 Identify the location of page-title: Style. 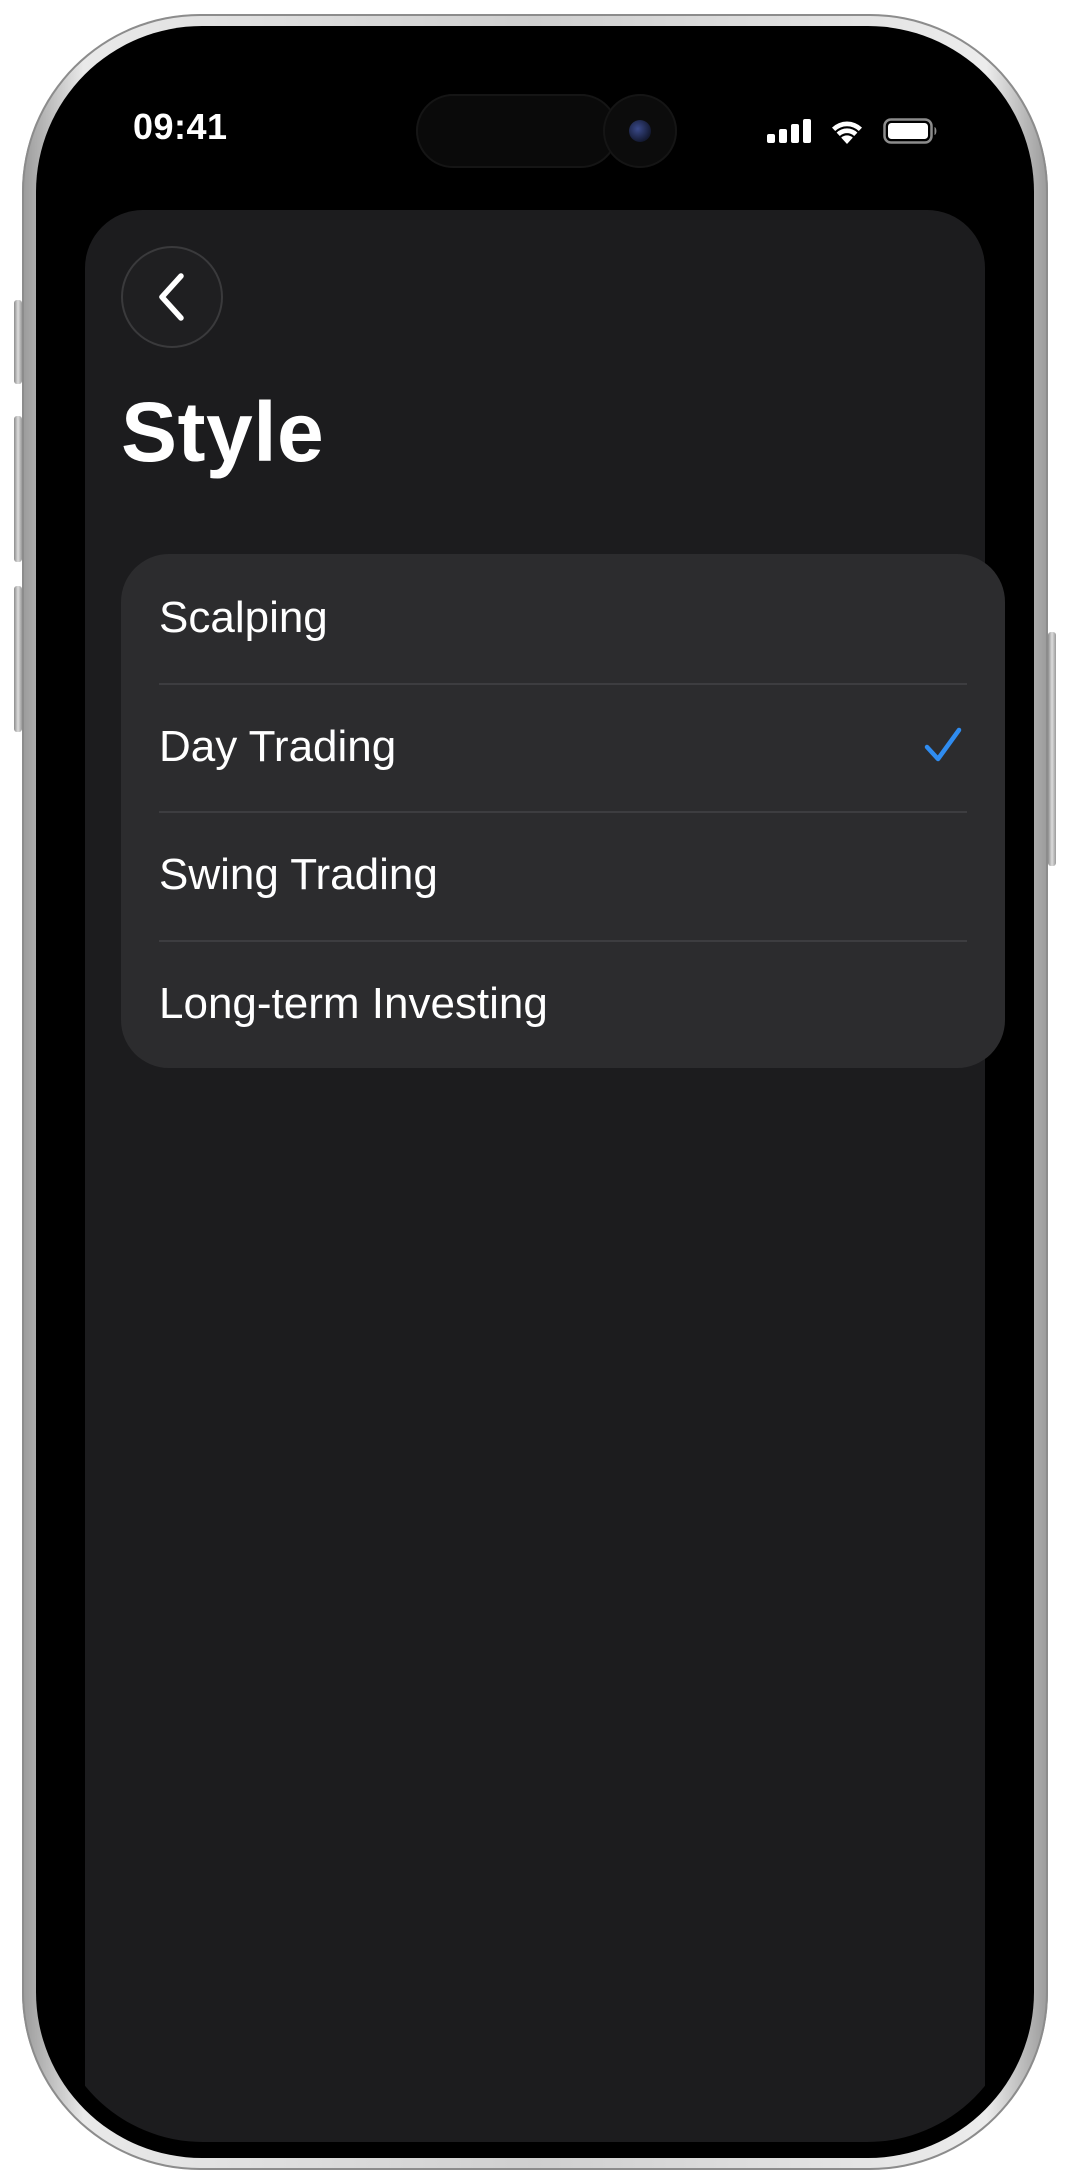
(223, 432).